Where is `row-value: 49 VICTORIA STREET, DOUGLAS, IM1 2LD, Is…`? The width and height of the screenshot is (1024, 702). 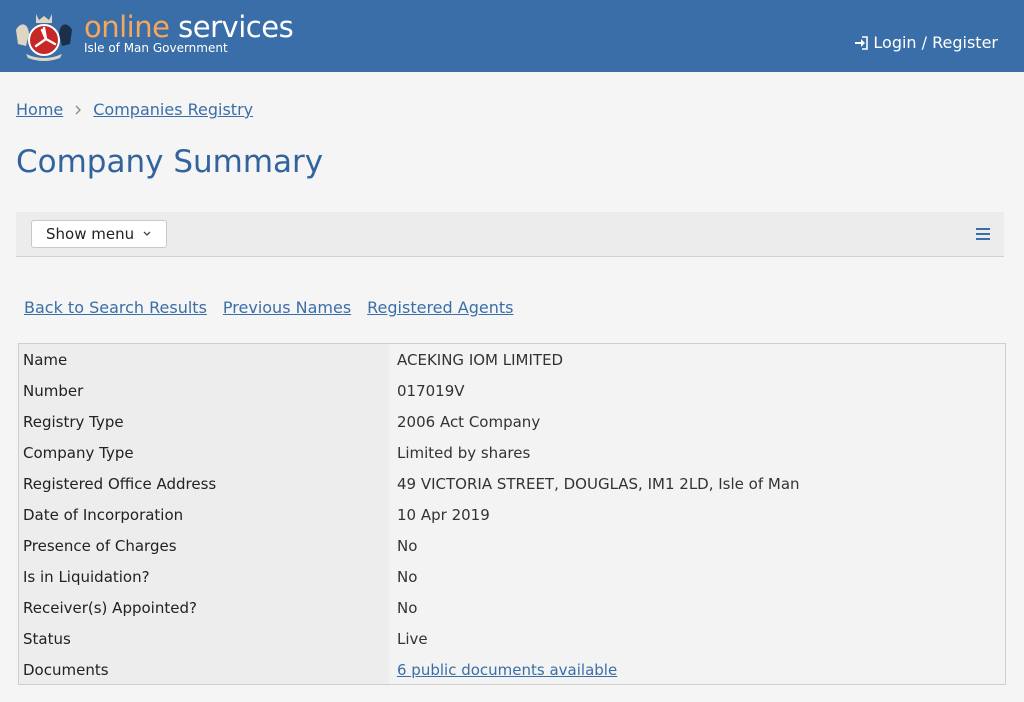
row-value: 49 VICTORIA STREET, DOUGLAS, IM1 2LD, Is… is located at coordinates (598, 483).